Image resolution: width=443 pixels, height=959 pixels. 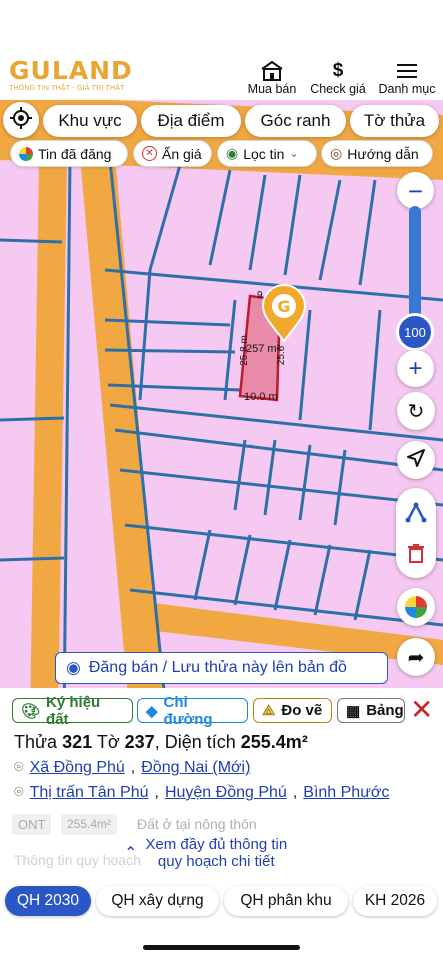 I want to click on zoom-in-button: +, so click(x=415, y=368).